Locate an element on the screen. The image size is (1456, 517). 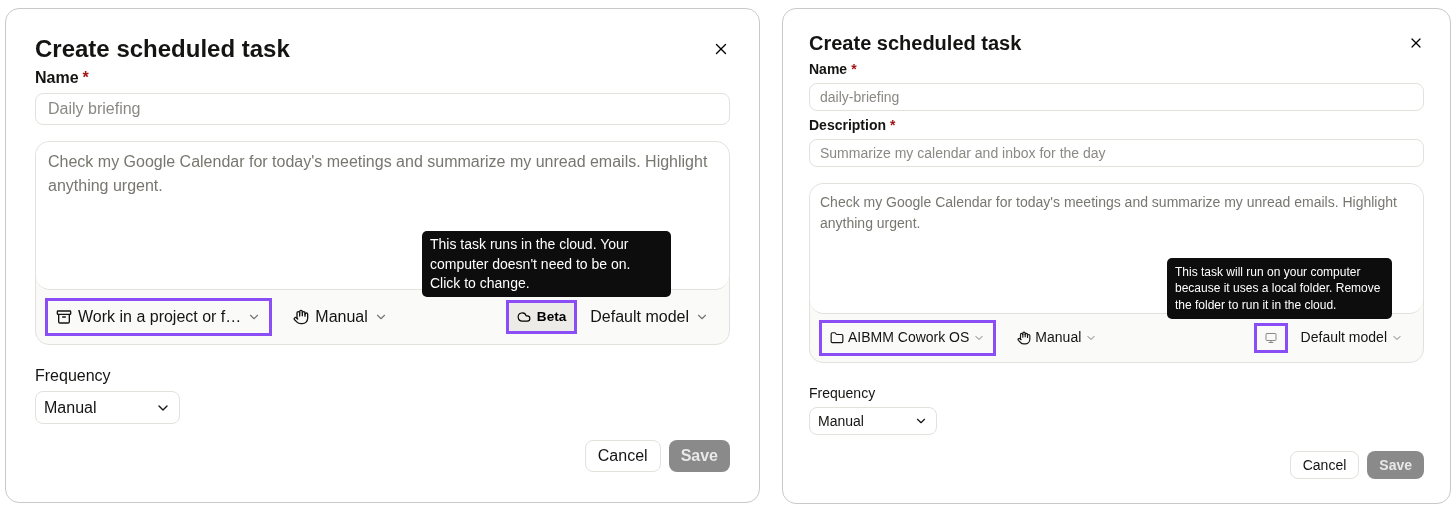
run-location-button: Beta is located at coordinates (541, 317).